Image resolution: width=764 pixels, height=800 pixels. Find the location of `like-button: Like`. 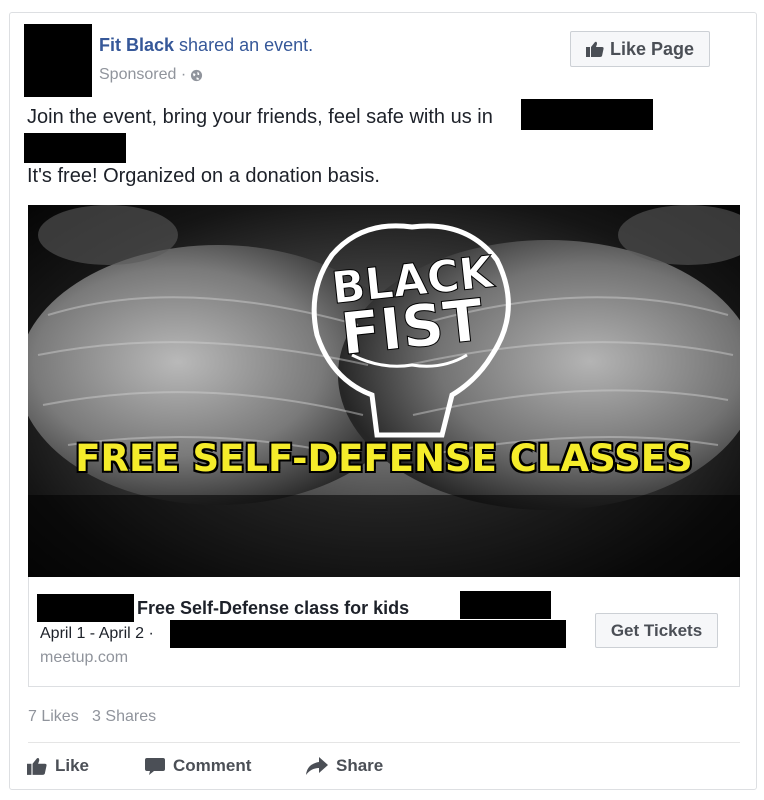

like-button: Like is located at coordinates (58, 766).